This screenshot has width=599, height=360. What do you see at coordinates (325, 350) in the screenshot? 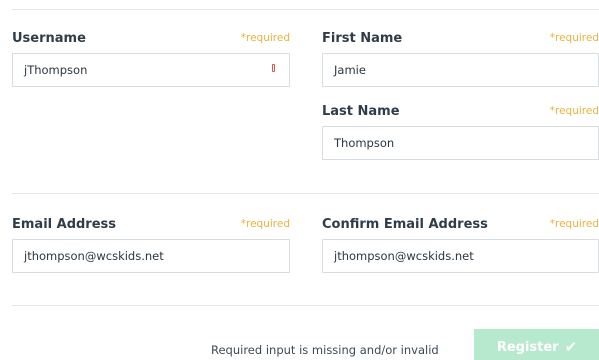
I see `validation-status-message: Required input is missing and/or invalid` at bounding box center [325, 350].